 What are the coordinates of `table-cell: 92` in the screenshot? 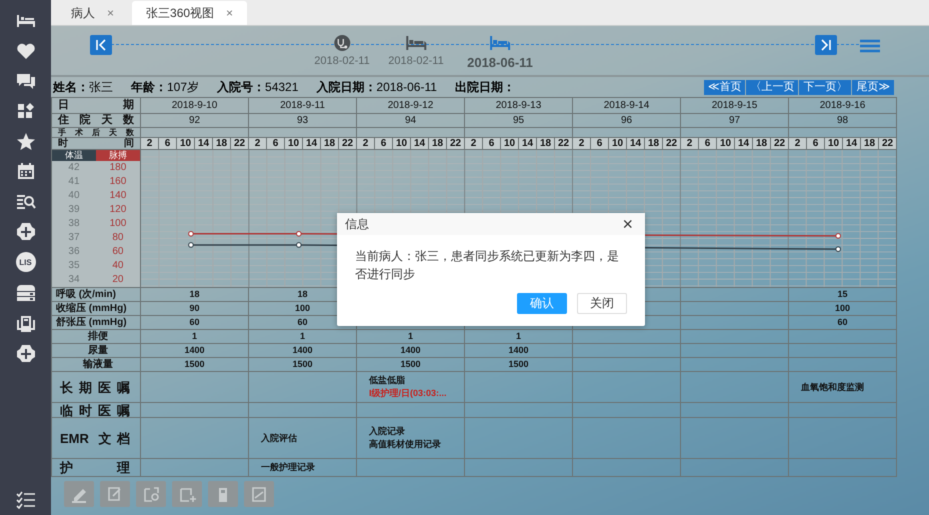 It's located at (194, 121).